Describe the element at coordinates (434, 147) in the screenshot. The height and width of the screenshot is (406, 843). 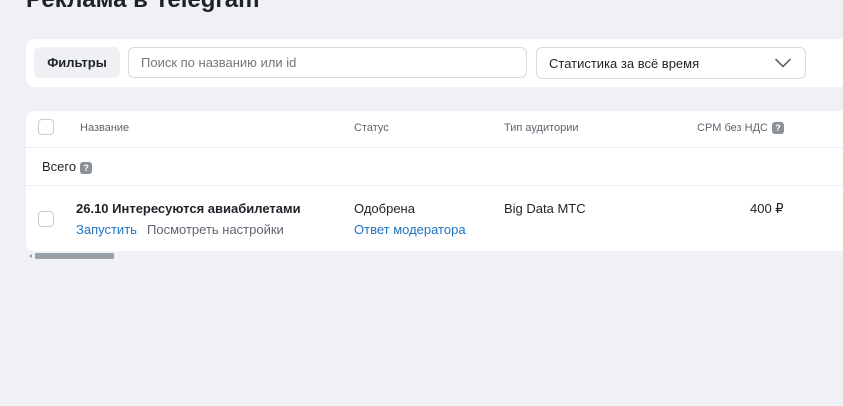
I see `header-divider` at that location.